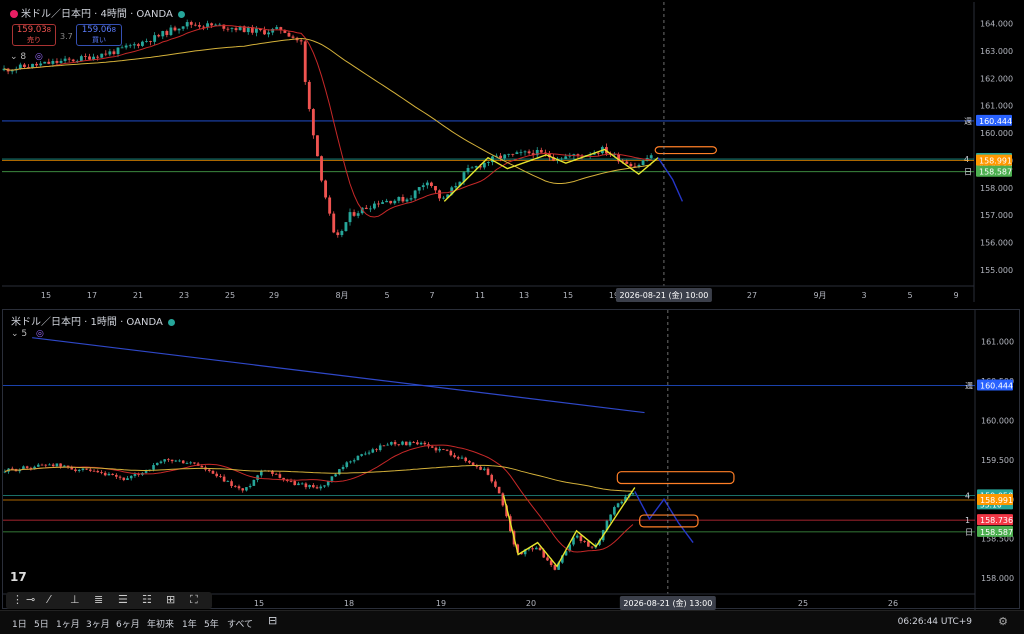 This screenshot has width=1024, height=634. Describe the element at coordinates (30, 599) in the screenshot. I see `horizontal-line-tool-icon: ⊸` at that location.